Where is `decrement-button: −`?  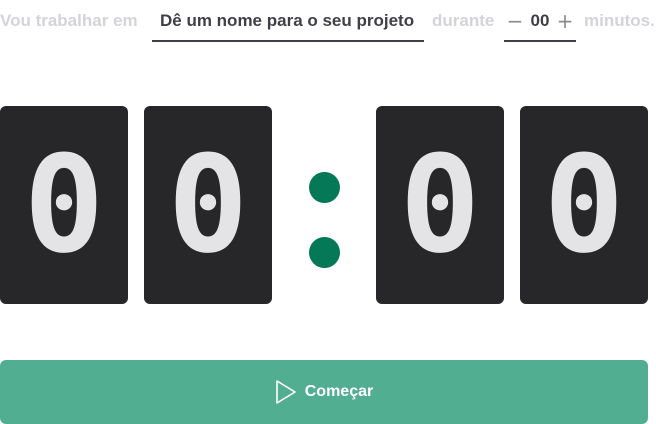 decrement-button: − is located at coordinates (515, 21).